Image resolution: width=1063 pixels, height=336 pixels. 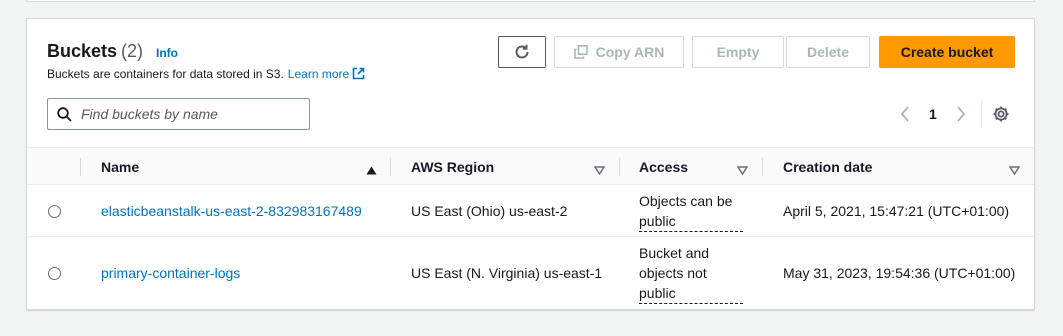 I want to click on previous-page-icon, so click(x=905, y=116).